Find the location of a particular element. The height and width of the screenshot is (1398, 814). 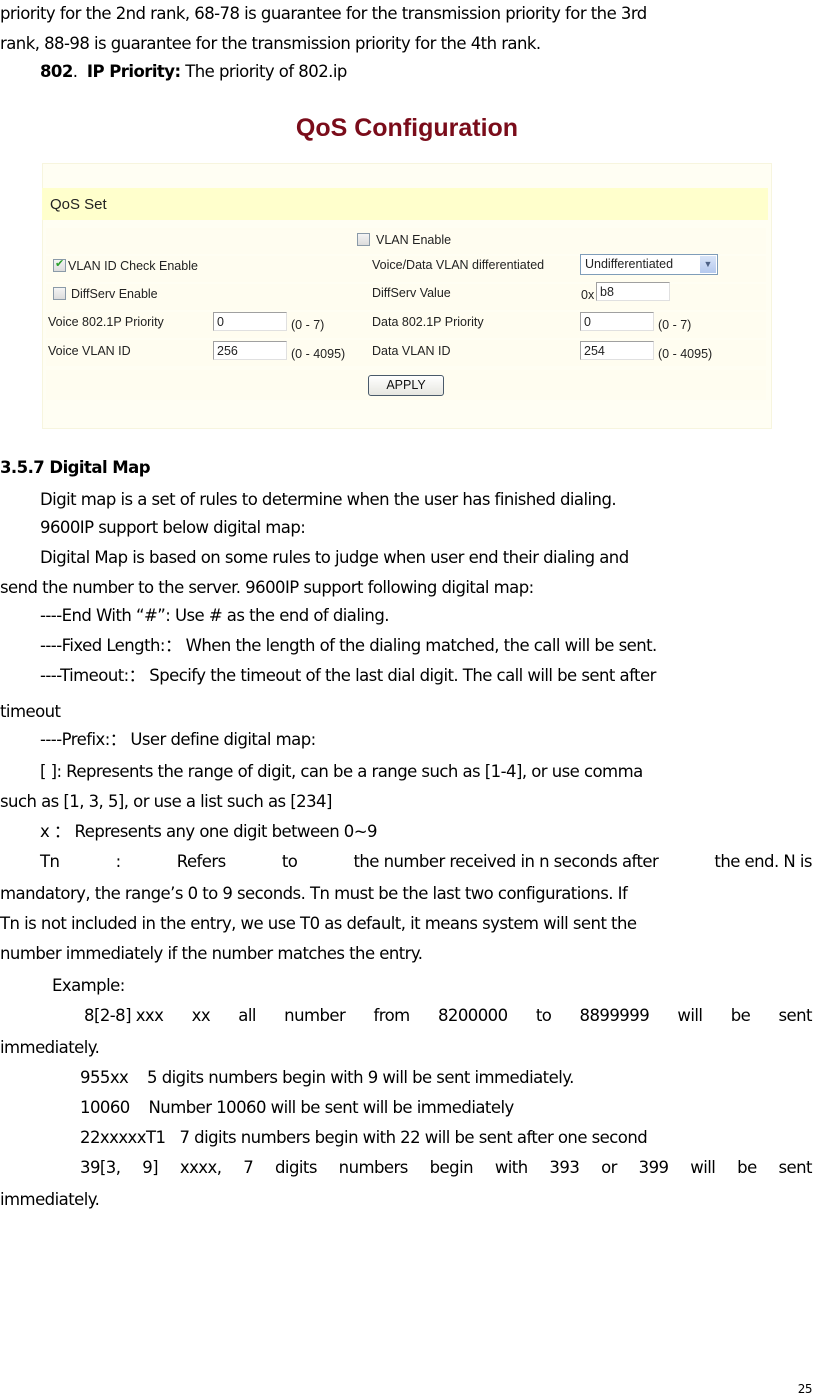

word: 399 is located at coordinates (653, 1167).